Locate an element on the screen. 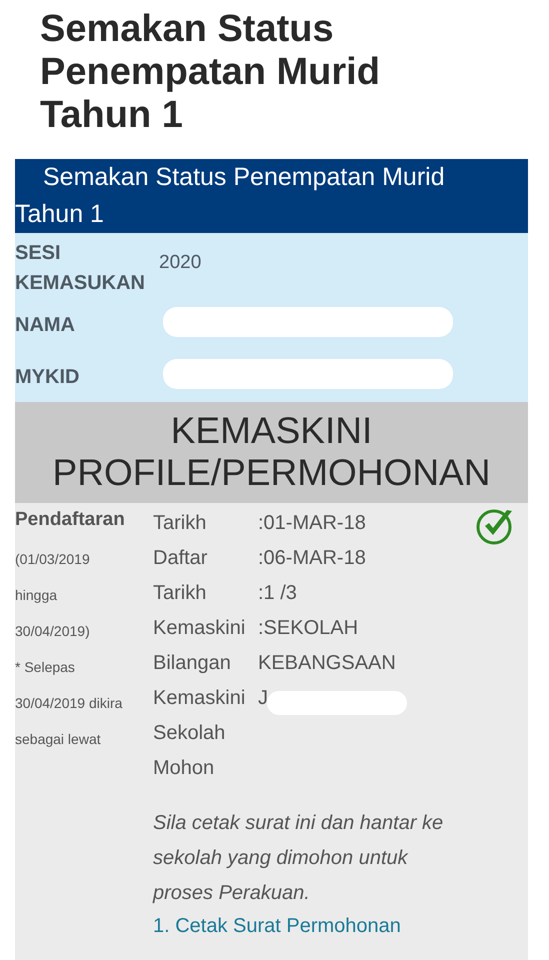  detail-value: :1 /3 is located at coordinates (277, 593).